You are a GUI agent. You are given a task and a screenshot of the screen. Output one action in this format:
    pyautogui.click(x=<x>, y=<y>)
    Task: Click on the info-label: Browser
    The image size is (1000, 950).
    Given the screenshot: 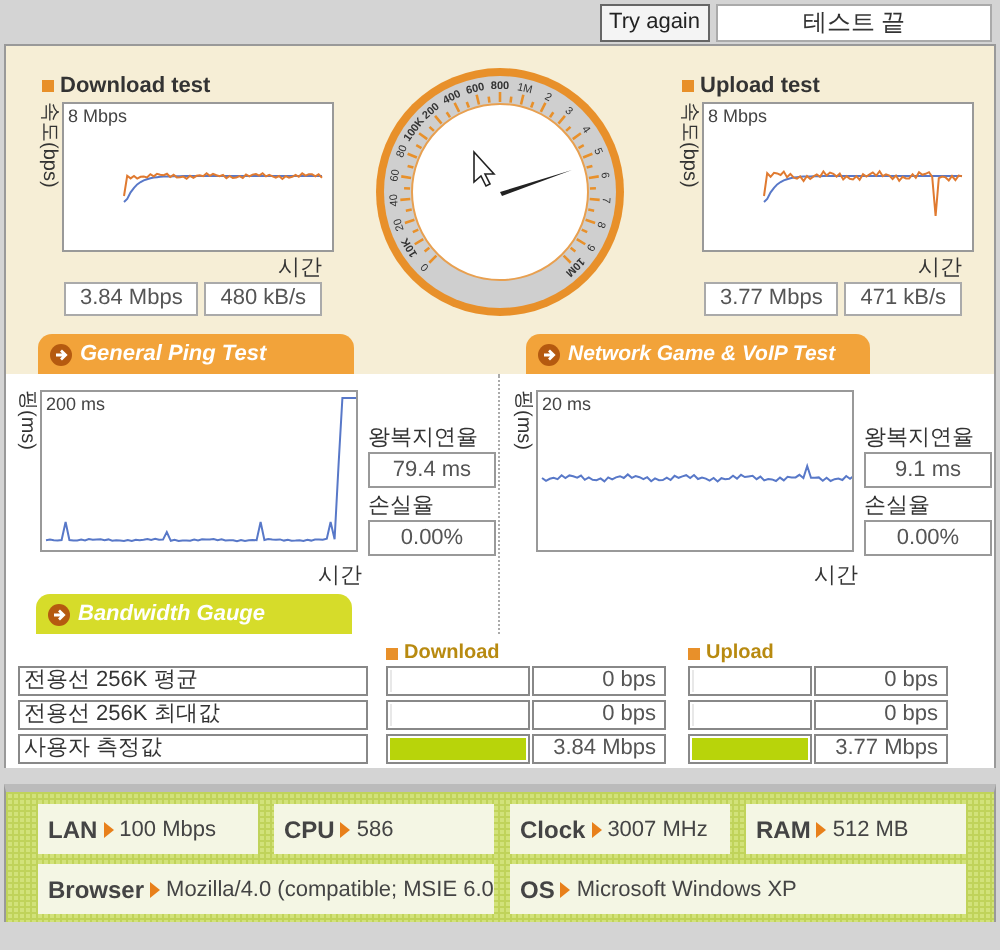 What is the action you would take?
    pyautogui.click(x=96, y=889)
    